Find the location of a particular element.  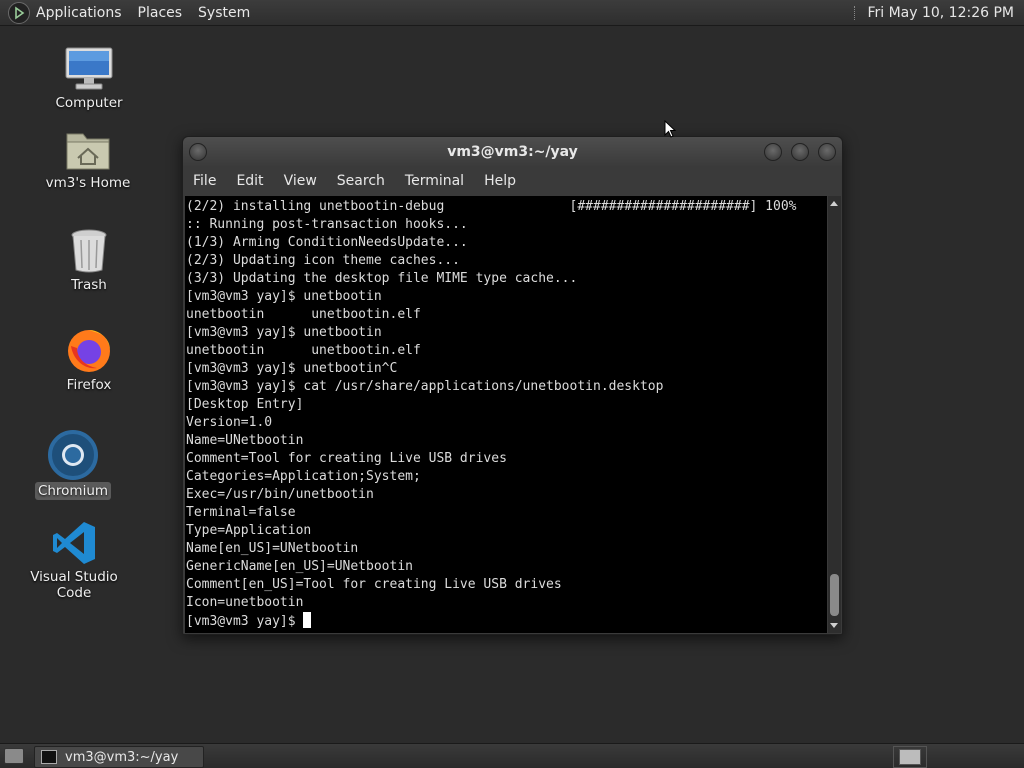

menu-edit: Edit is located at coordinates (249, 181).